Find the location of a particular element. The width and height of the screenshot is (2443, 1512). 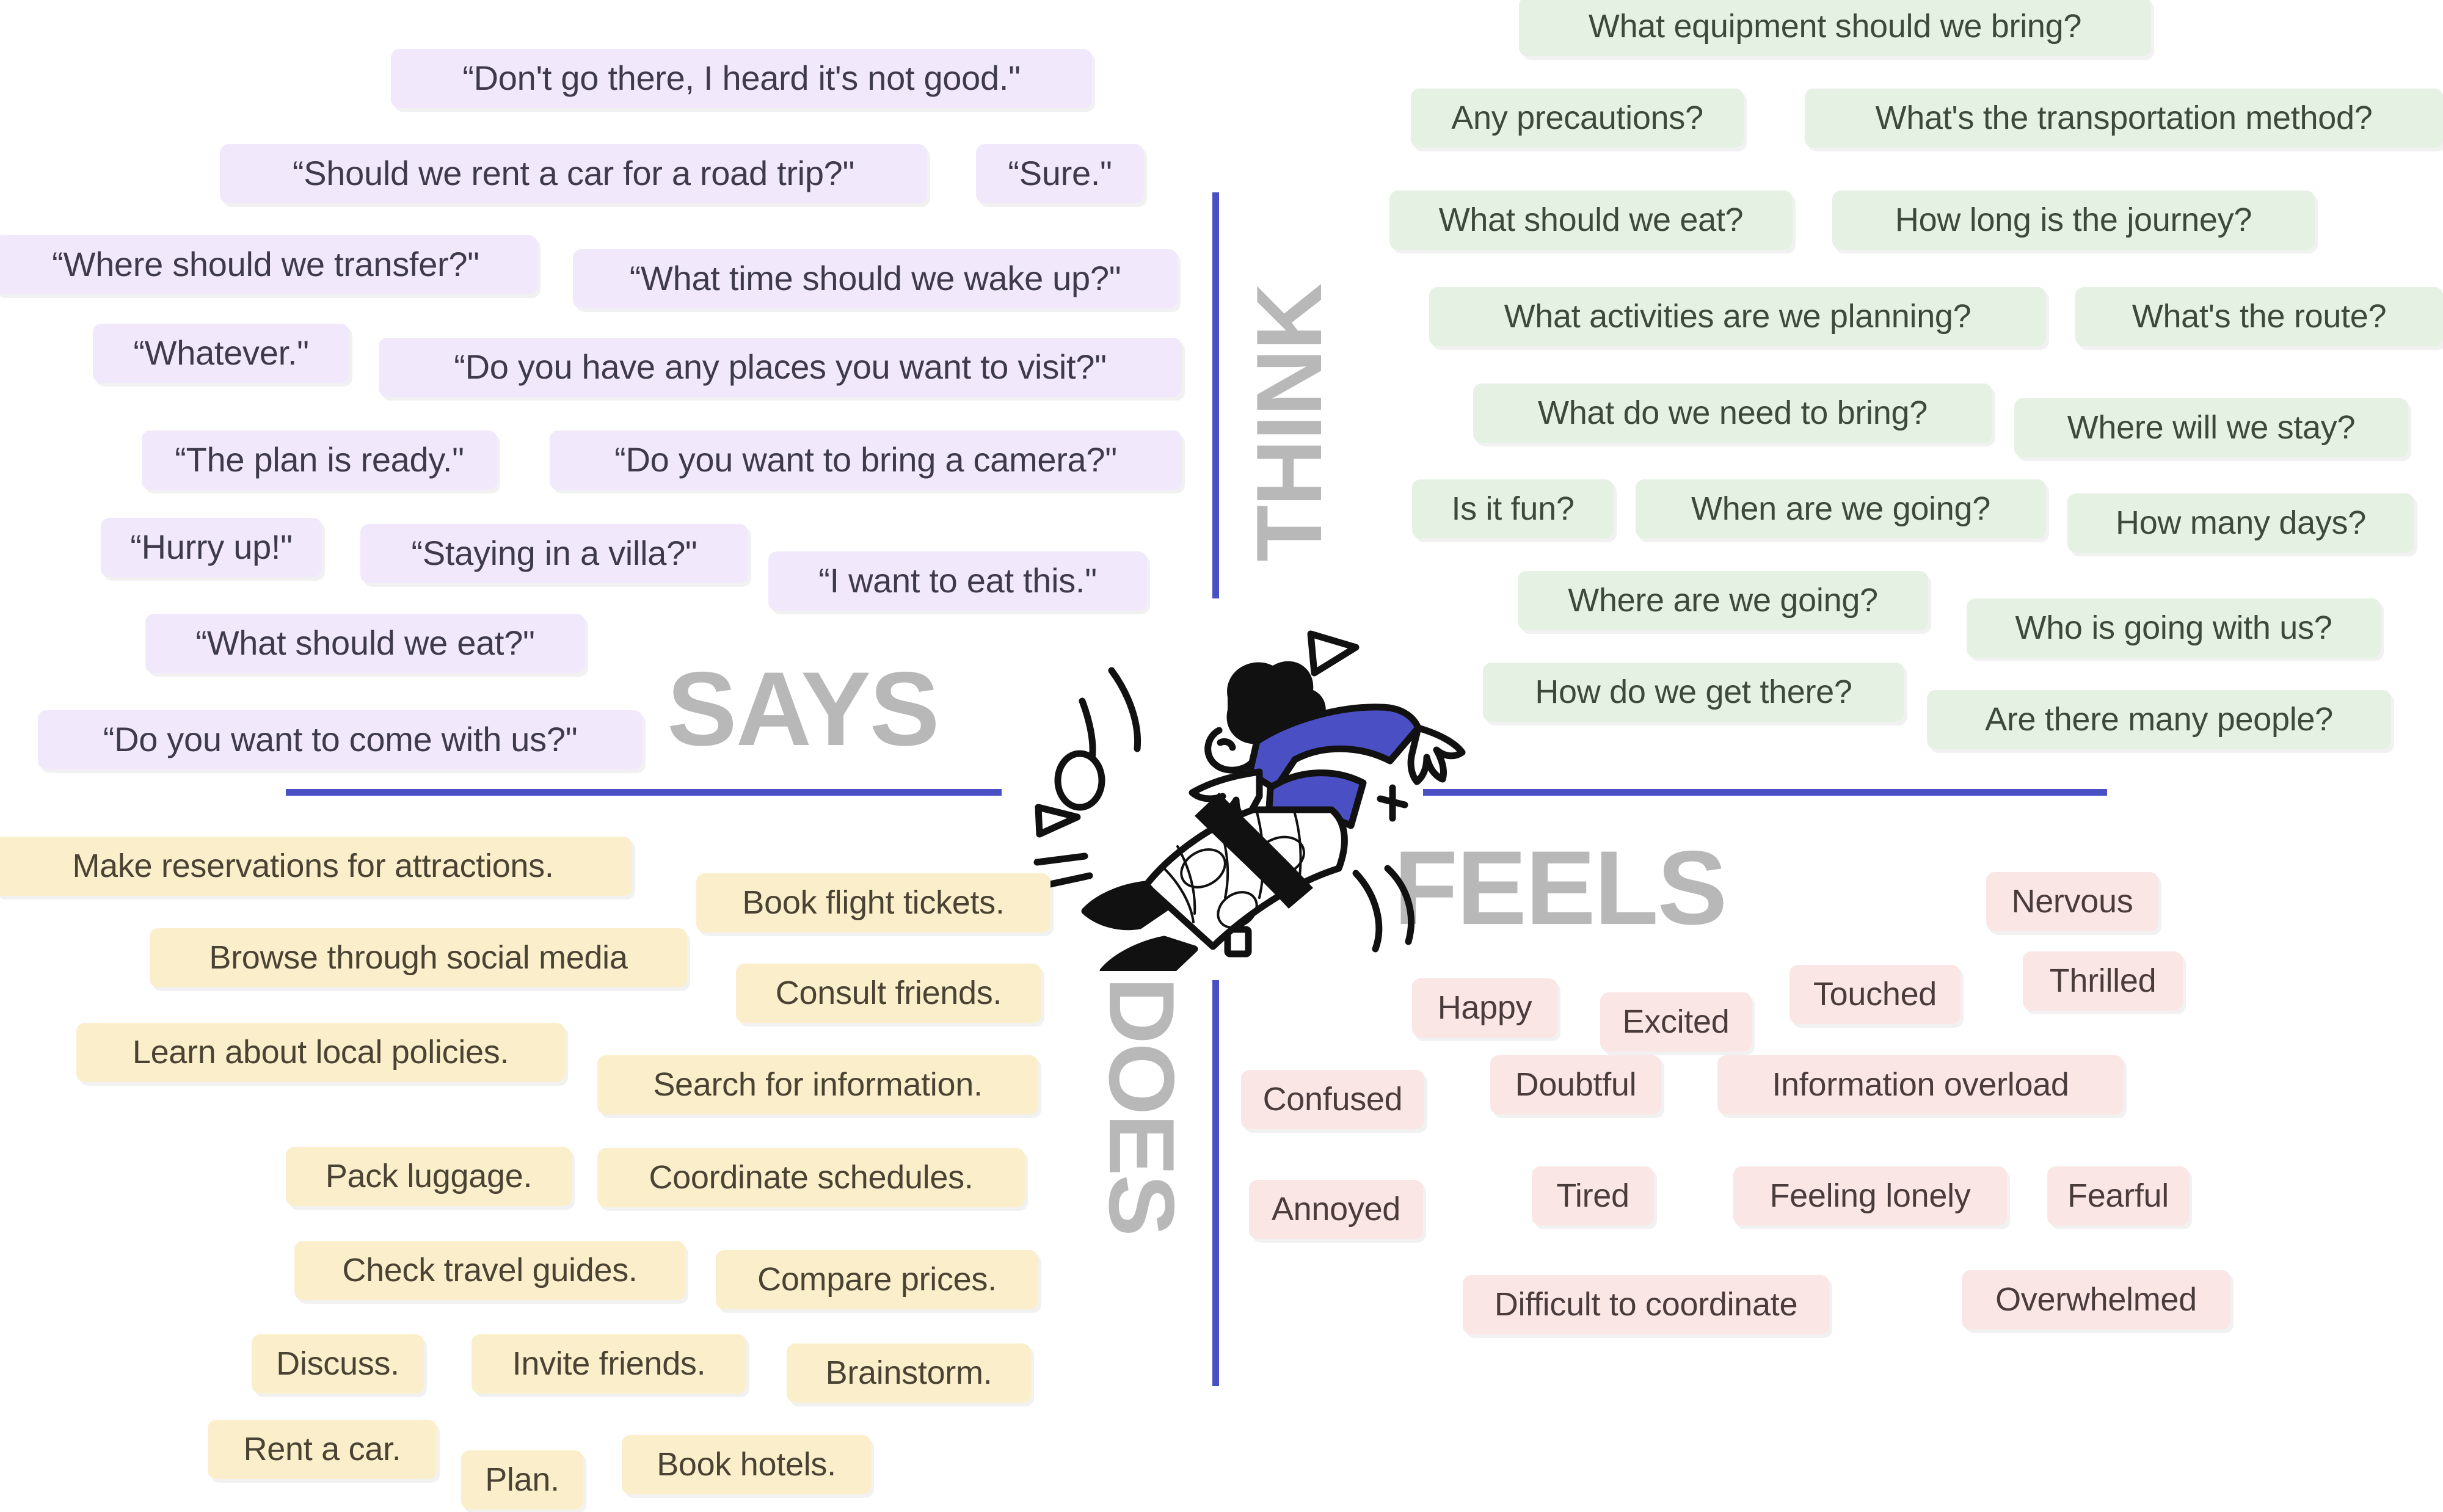

sticky-note-says: “Do you want to come with us?" is located at coordinates (341, 740).